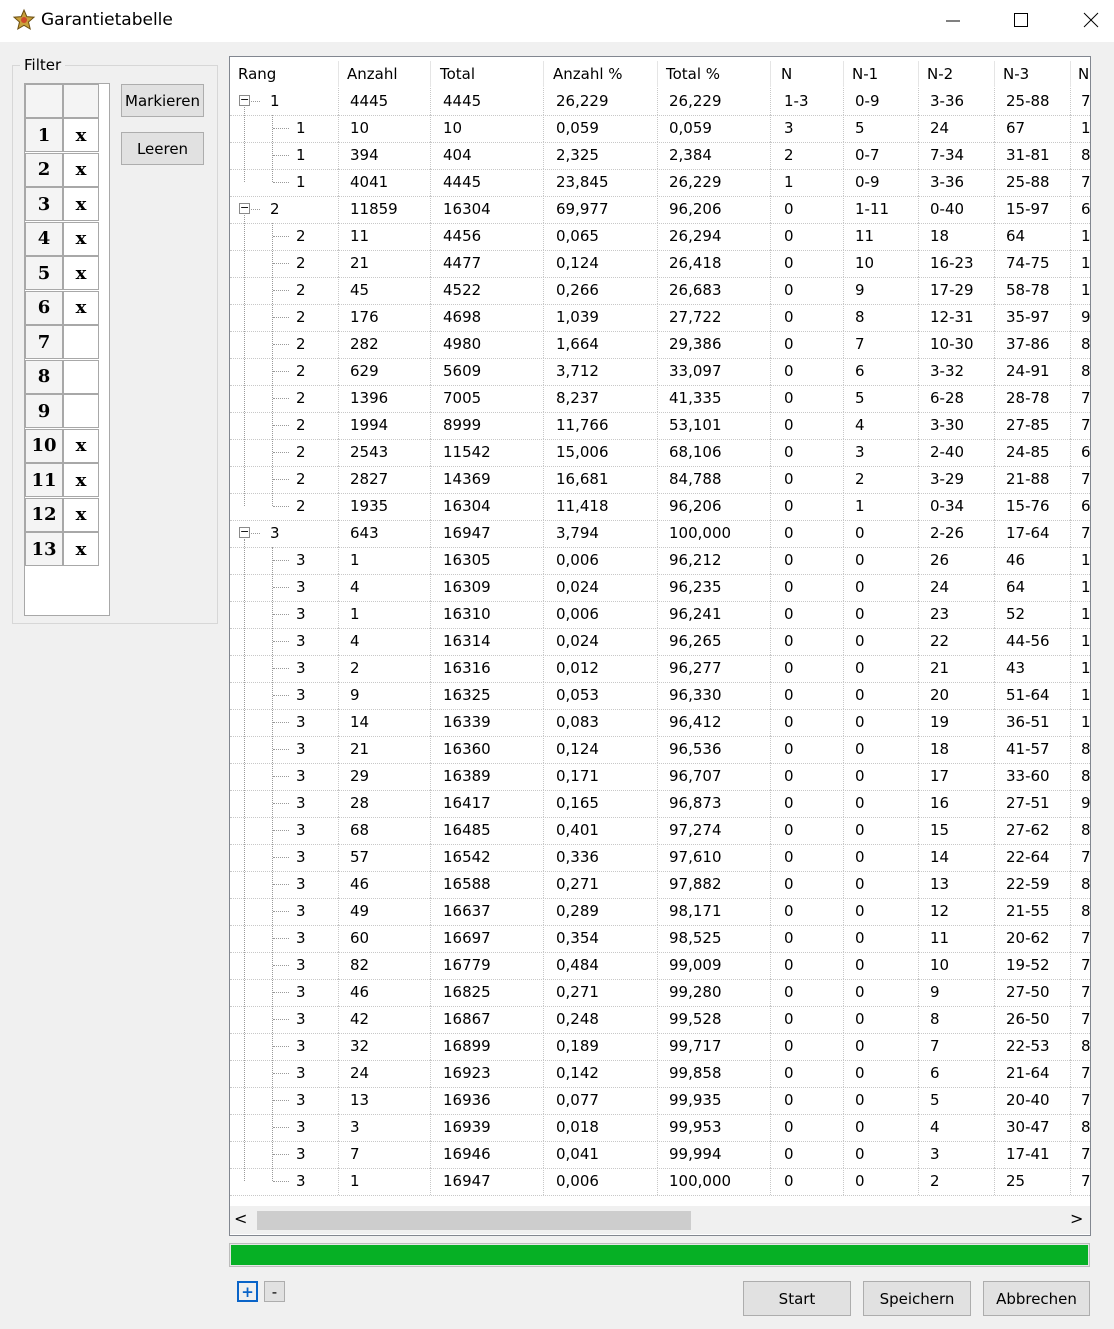  What do you see at coordinates (474, 1220) in the screenshot?
I see `scrollbar-thumb` at bounding box center [474, 1220].